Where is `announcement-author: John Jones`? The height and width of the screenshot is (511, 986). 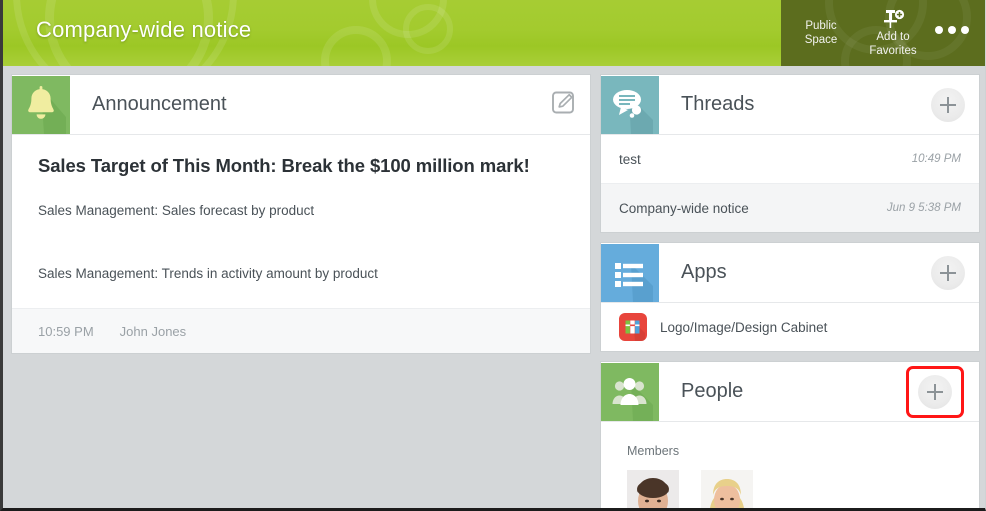
announcement-author: John Jones is located at coordinates (153, 331).